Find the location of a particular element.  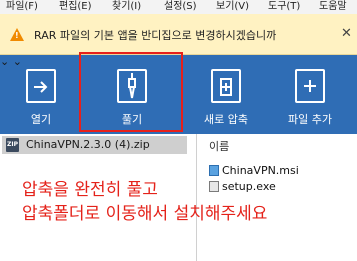

new-archive-icon is located at coordinates (226, 86).